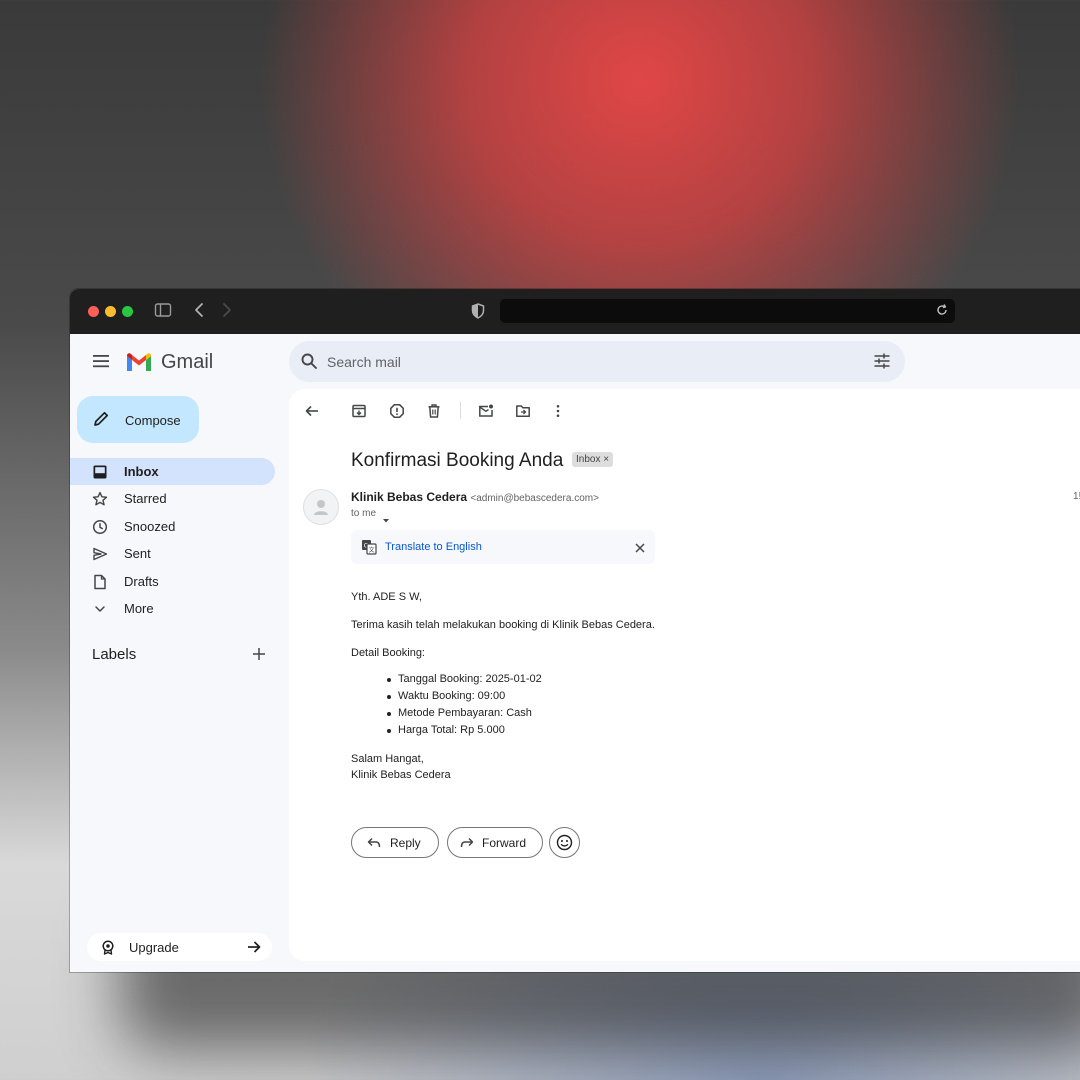 This screenshot has height=1080, width=1080. Describe the element at coordinates (227, 312) in the screenshot. I see `forward-icon` at that location.